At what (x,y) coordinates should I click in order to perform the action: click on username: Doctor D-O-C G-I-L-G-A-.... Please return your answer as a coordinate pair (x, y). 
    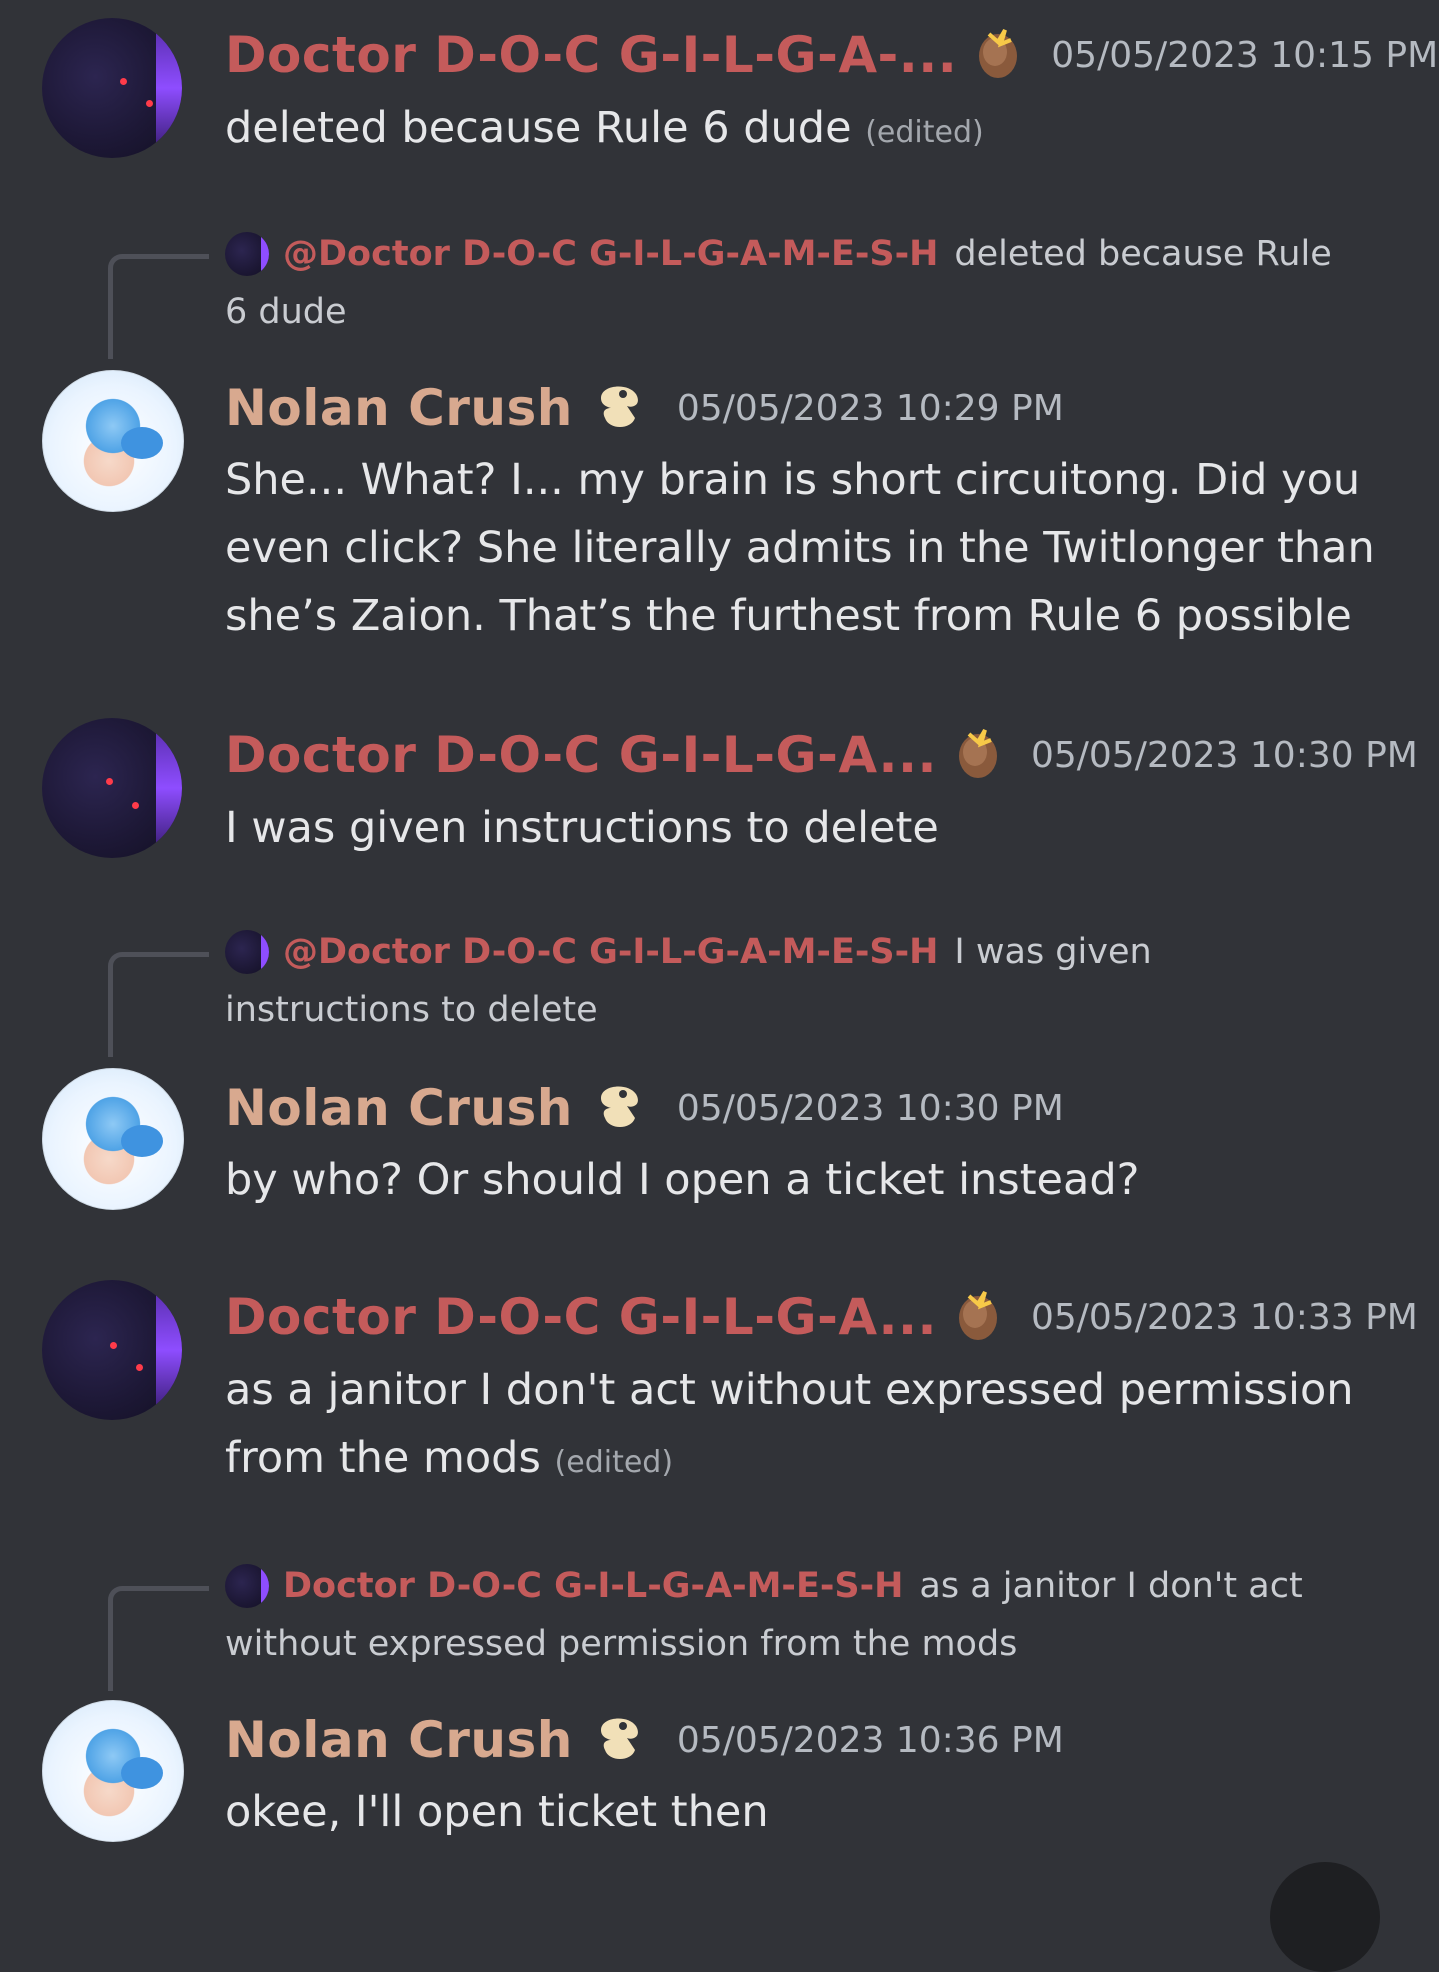
    Looking at the image, I should click on (591, 55).